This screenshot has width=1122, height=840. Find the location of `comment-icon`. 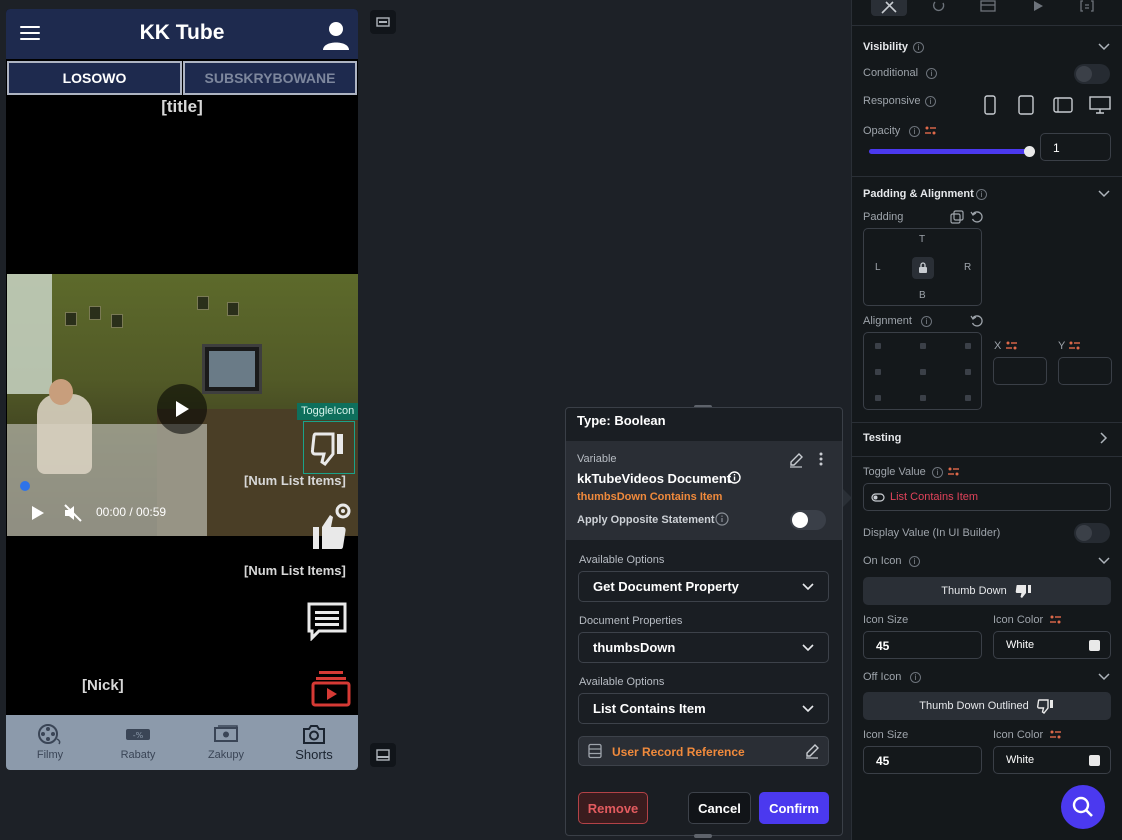

comment-icon is located at coordinates (327, 621).